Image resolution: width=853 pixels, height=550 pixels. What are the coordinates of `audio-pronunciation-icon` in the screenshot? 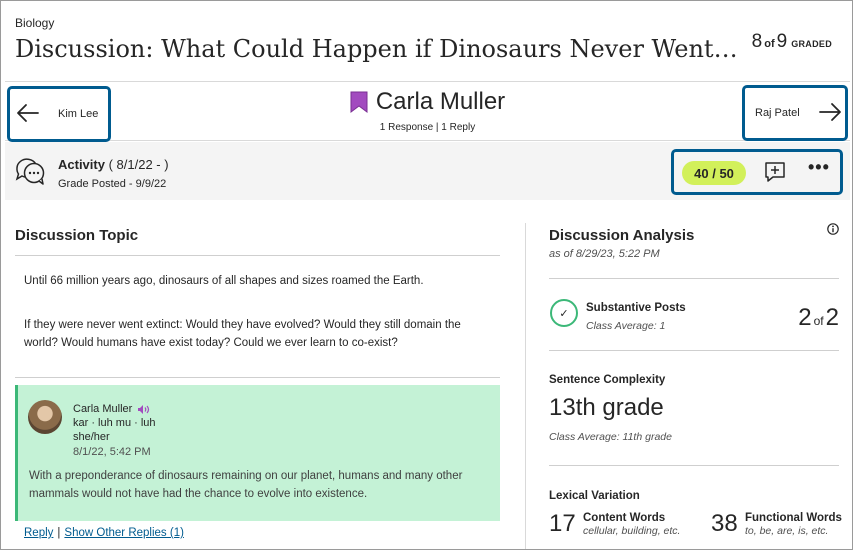 It's located at (143, 409).